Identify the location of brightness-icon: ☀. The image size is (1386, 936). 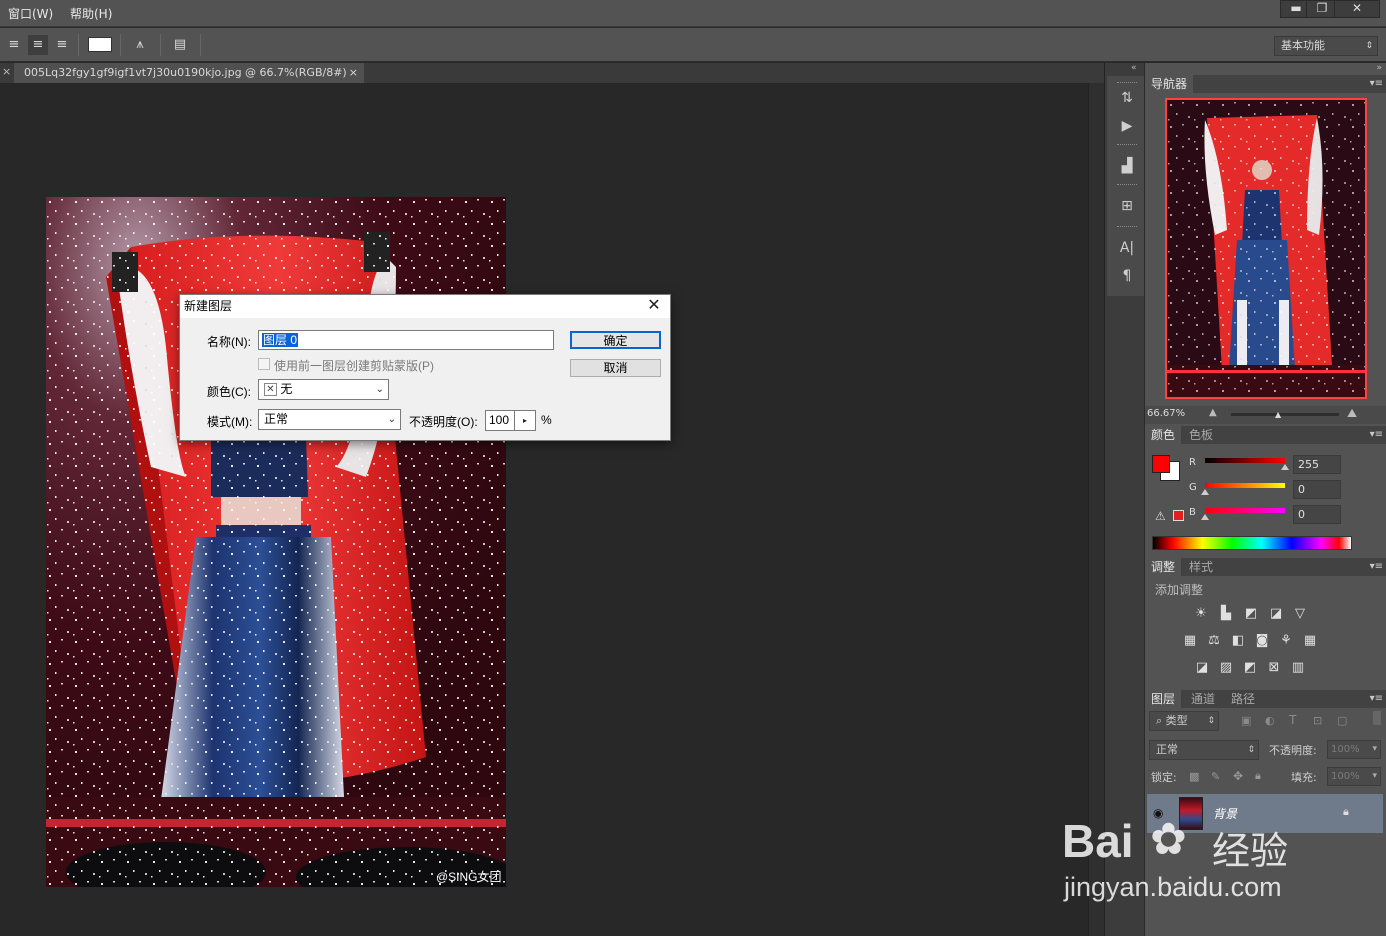
(1201, 614).